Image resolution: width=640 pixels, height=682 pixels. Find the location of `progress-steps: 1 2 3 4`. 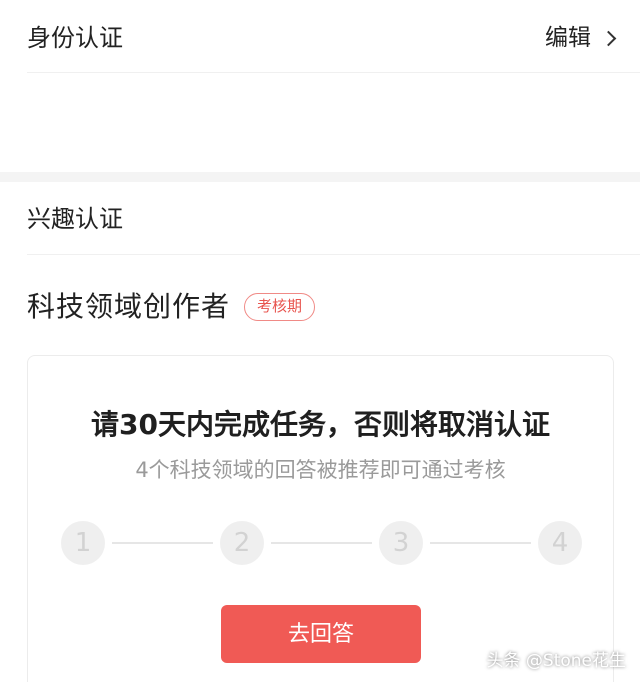

progress-steps: 1 2 3 4 is located at coordinates (321, 543).